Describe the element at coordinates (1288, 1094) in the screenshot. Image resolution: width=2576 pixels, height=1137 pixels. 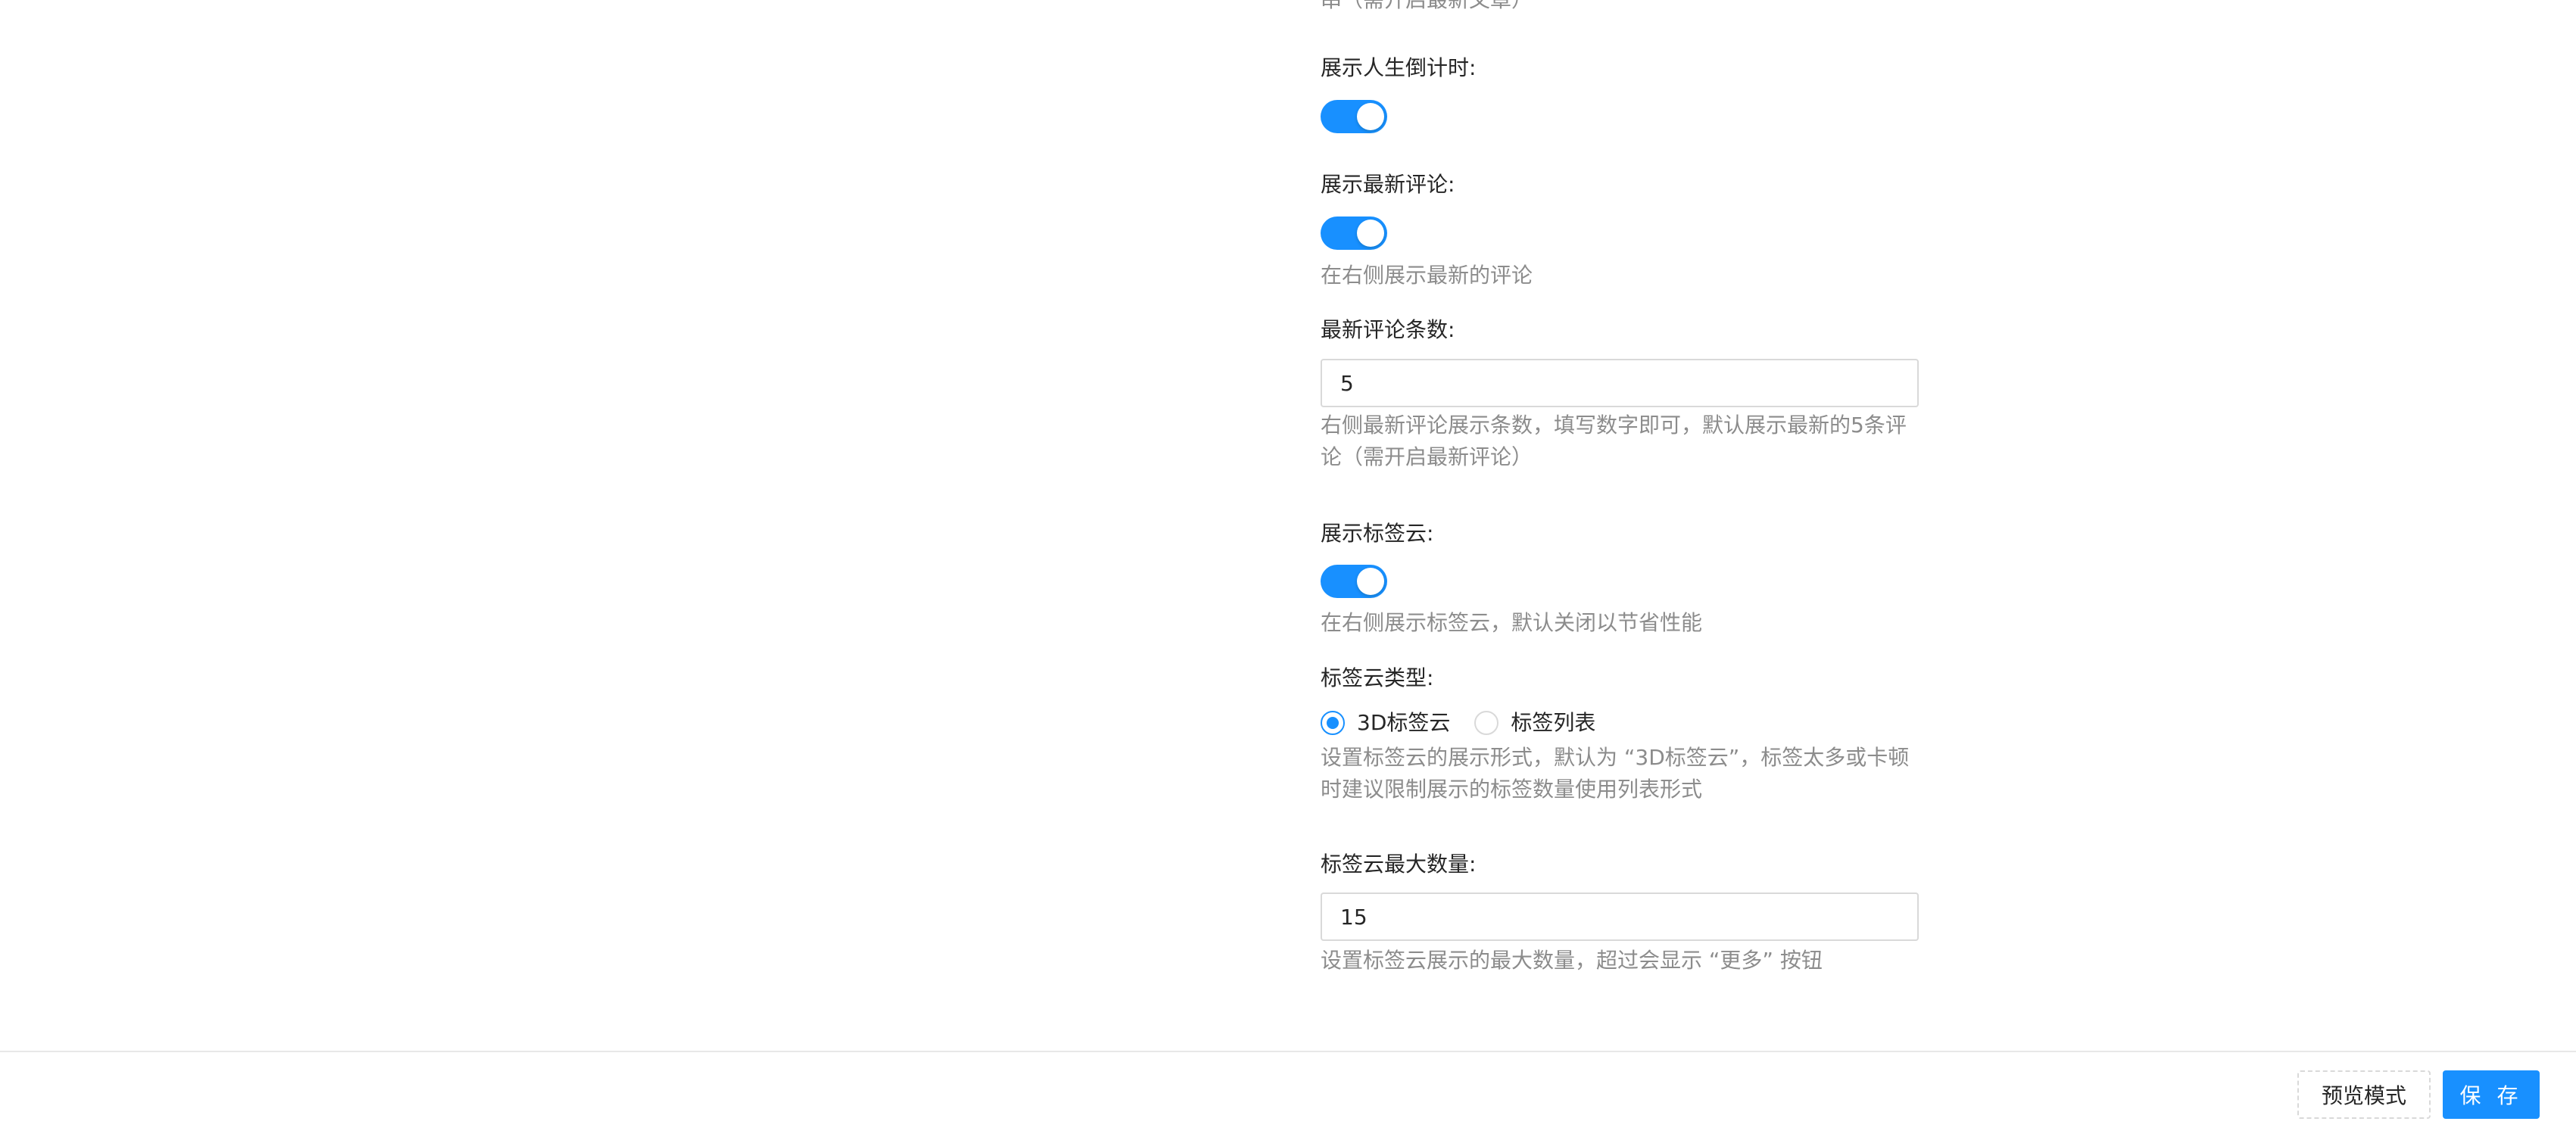
I see `footer-action-bar: 预览模式 保 存` at that location.